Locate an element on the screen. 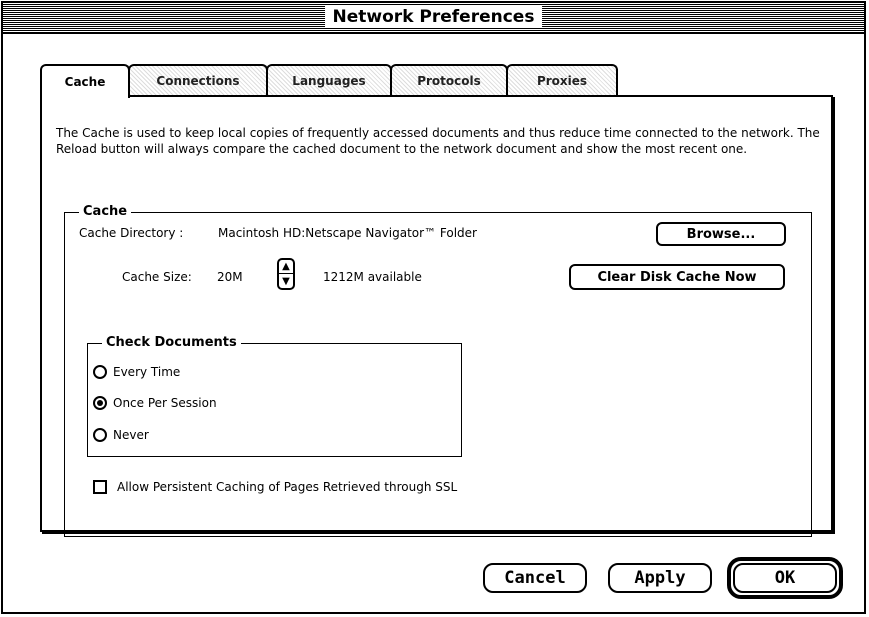  cache-size-value: 20M is located at coordinates (230, 277).